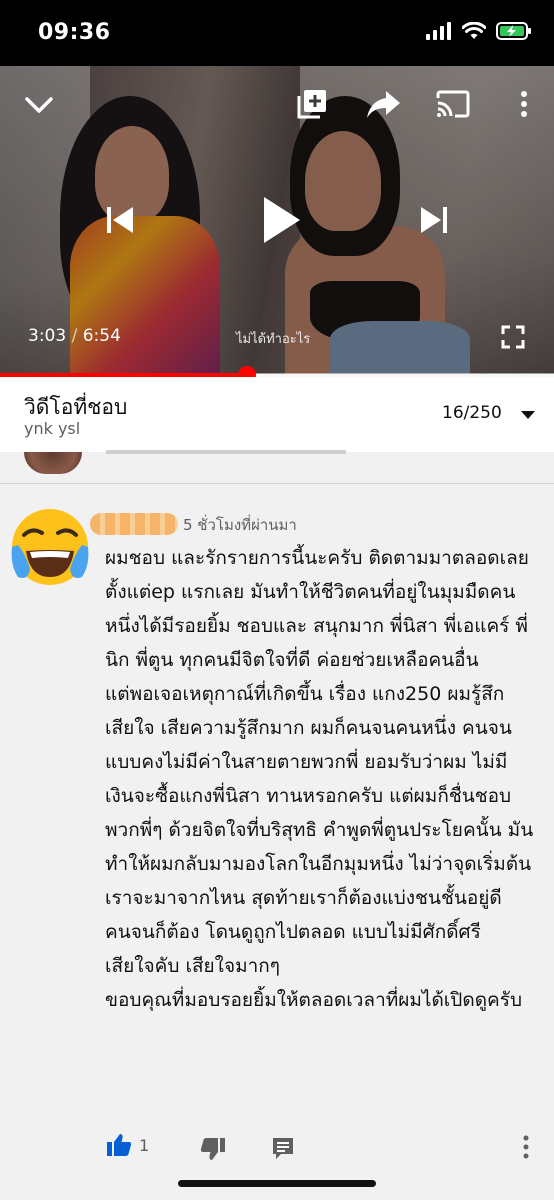  I want to click on playlist-position: 16/250, so click(472, 413).